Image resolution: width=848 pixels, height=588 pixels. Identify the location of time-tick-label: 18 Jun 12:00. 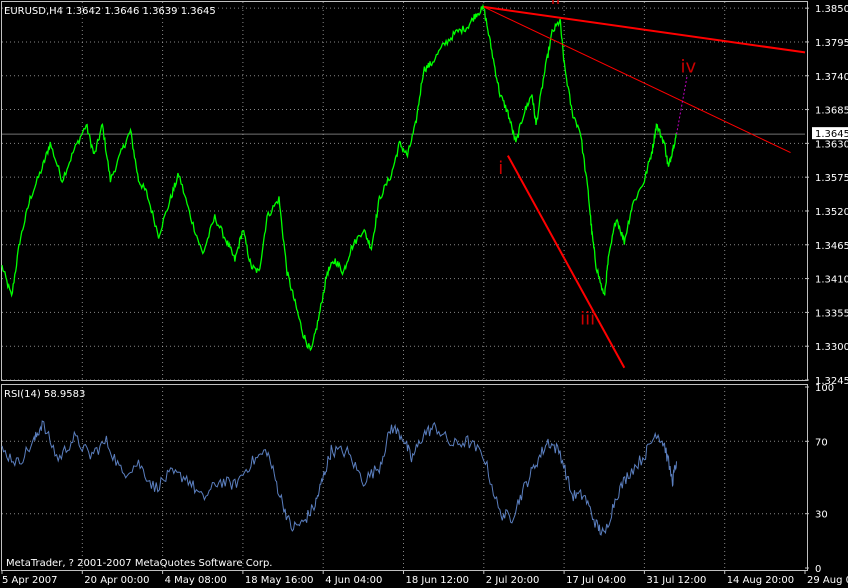
(438, 580).